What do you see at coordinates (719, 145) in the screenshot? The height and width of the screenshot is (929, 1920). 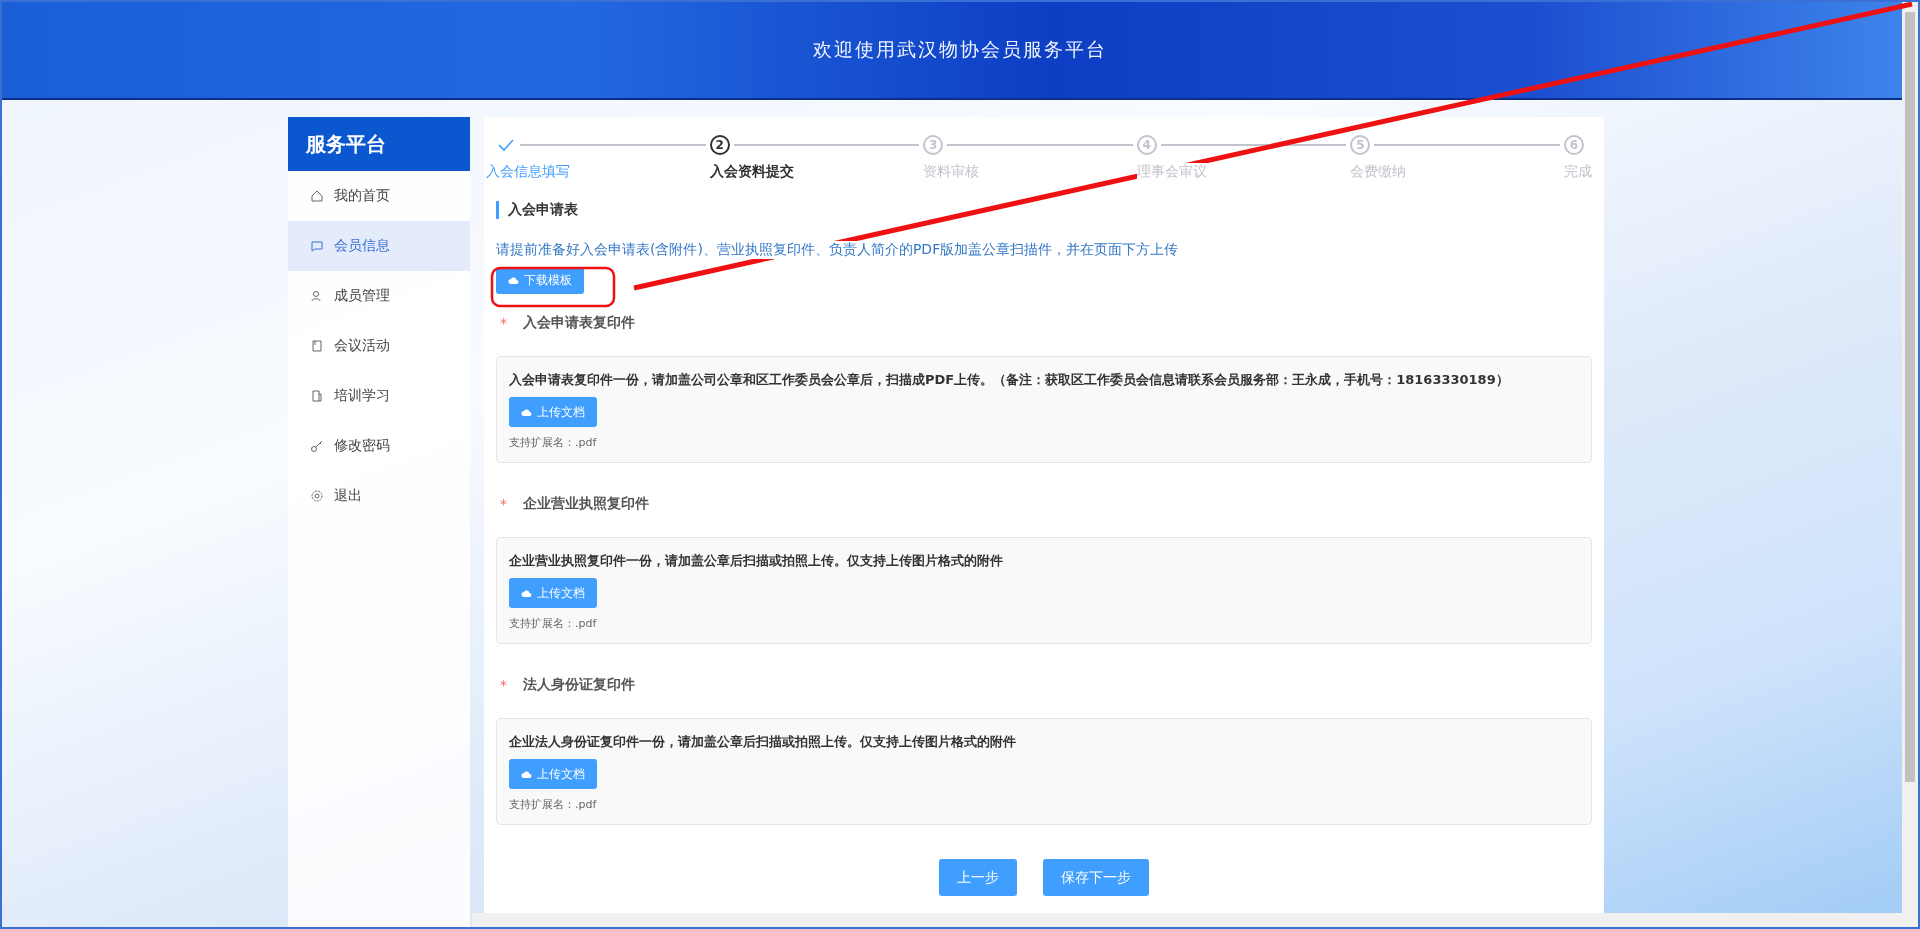 I see `step-number: 2` at bounding box center [719, 145].